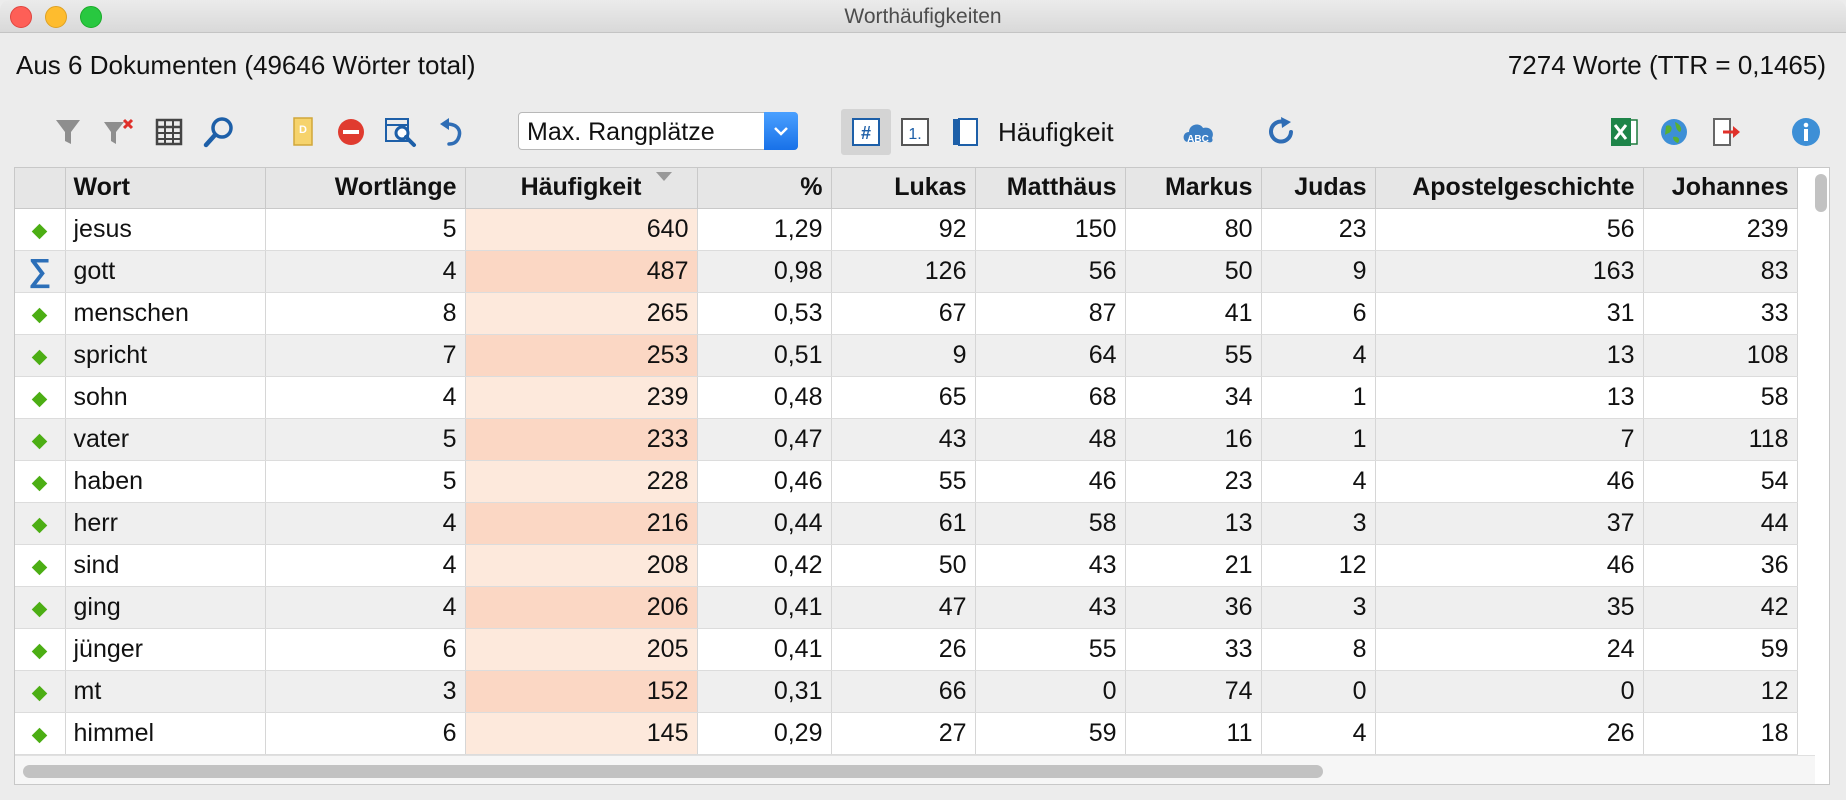 Image resolution: width=1846 pixels, height=800 pixels. I want to click on column-header-johannes: Johannes, so click(1720, 188).